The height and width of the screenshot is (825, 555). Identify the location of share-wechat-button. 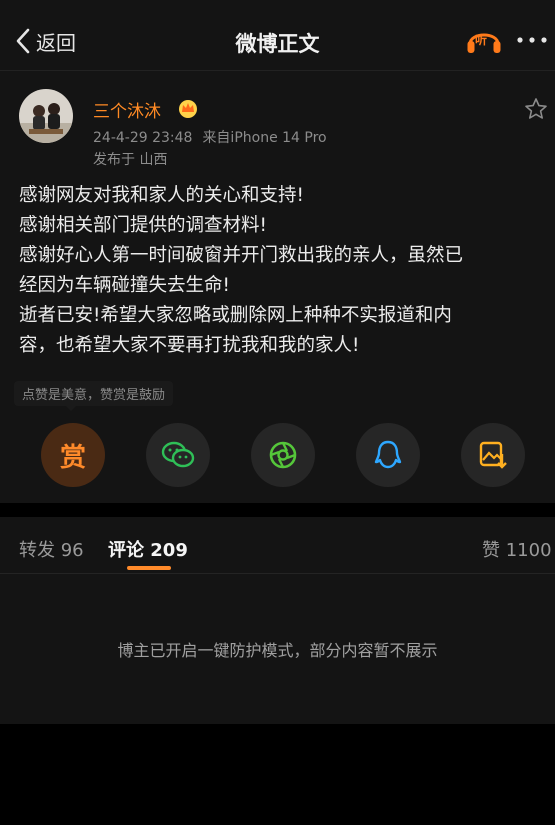
(178, 455).